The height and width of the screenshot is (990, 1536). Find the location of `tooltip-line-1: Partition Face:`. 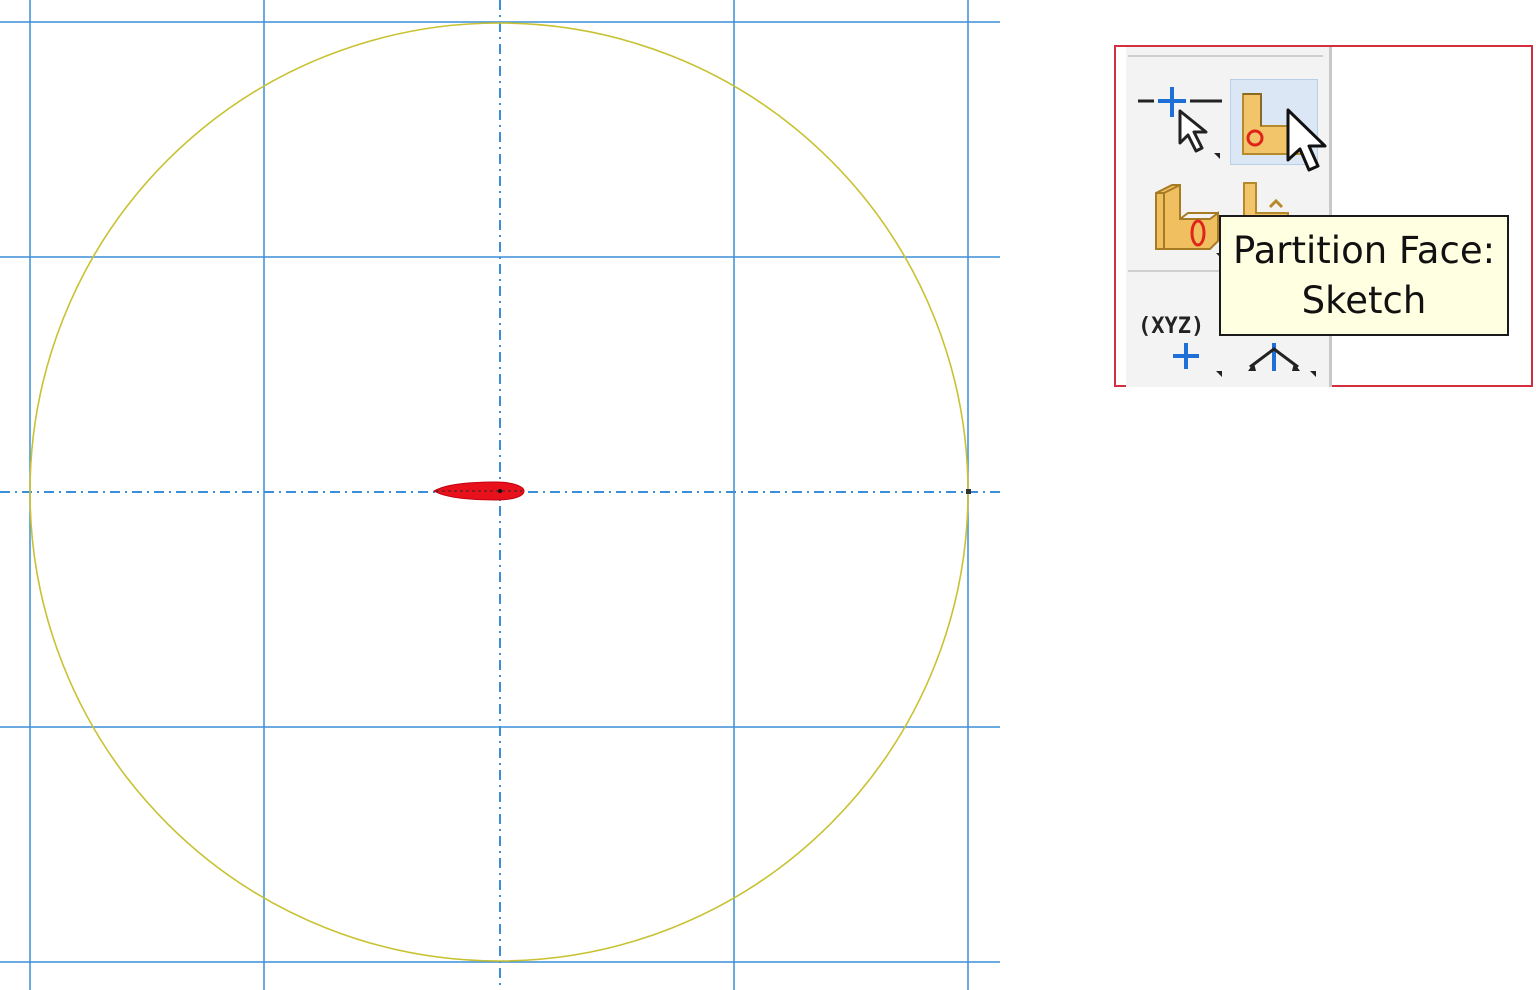

tooltip-line-1: Partition Face: is located at coordinates (1364, 250).